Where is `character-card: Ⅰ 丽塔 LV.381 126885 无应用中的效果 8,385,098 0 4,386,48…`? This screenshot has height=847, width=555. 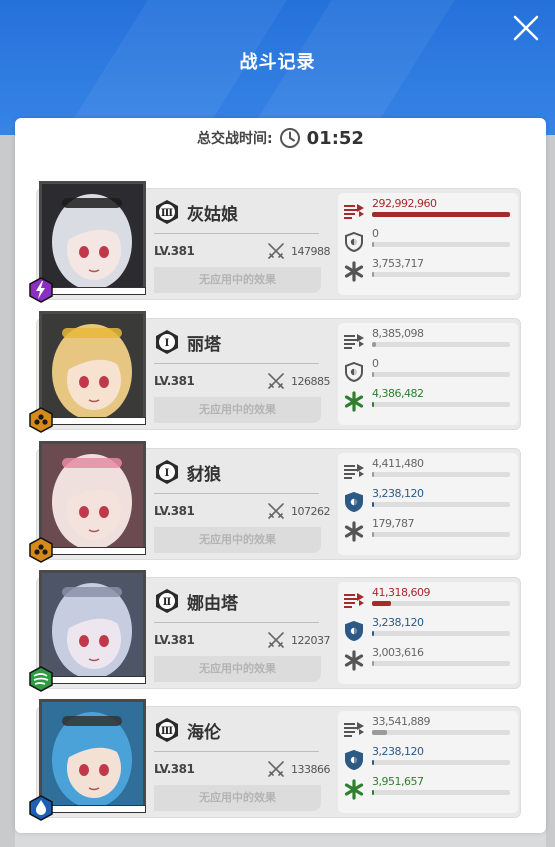 character-card: Ⅰ 丽塔 LV.381 126885 无应用中的效果 8,385,098 0 4,386,48… is located at coordinates (275, 372).